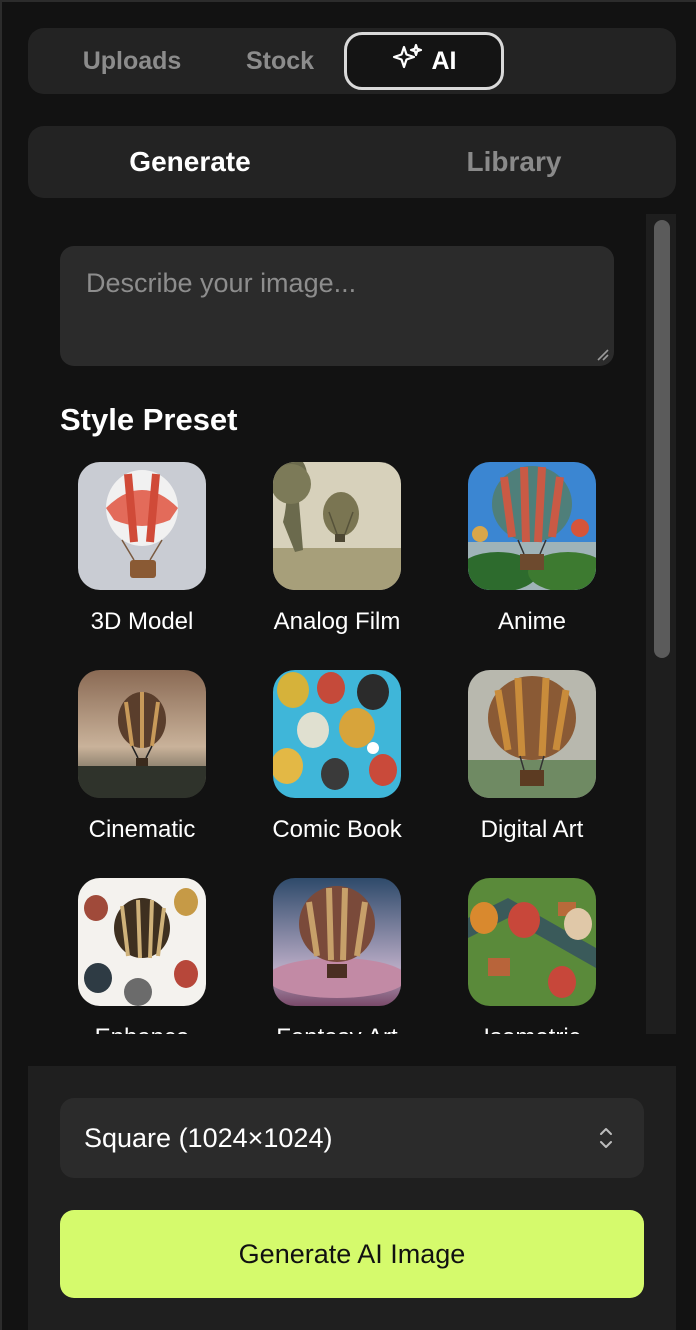  Describe the element at coordinates (337, 734) in the screenshot. I see `hot-air-balloon-comic-thumbnail` at that location.